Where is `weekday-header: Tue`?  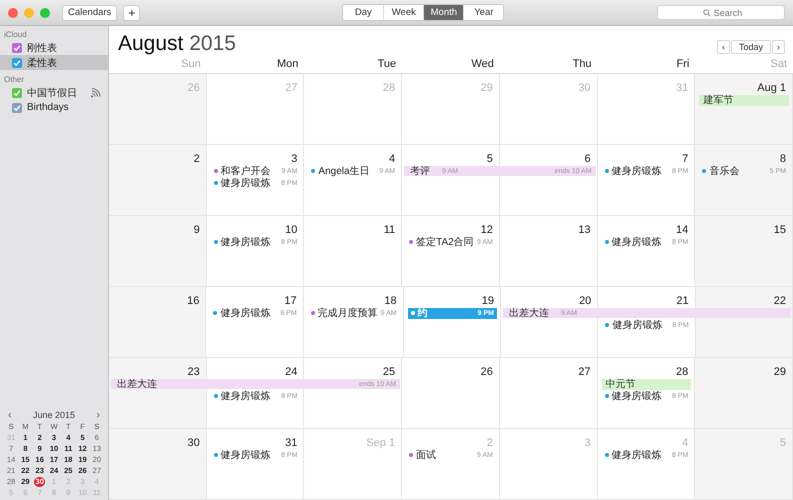
weekday-header: Tue is located at coordinates (387, 64).